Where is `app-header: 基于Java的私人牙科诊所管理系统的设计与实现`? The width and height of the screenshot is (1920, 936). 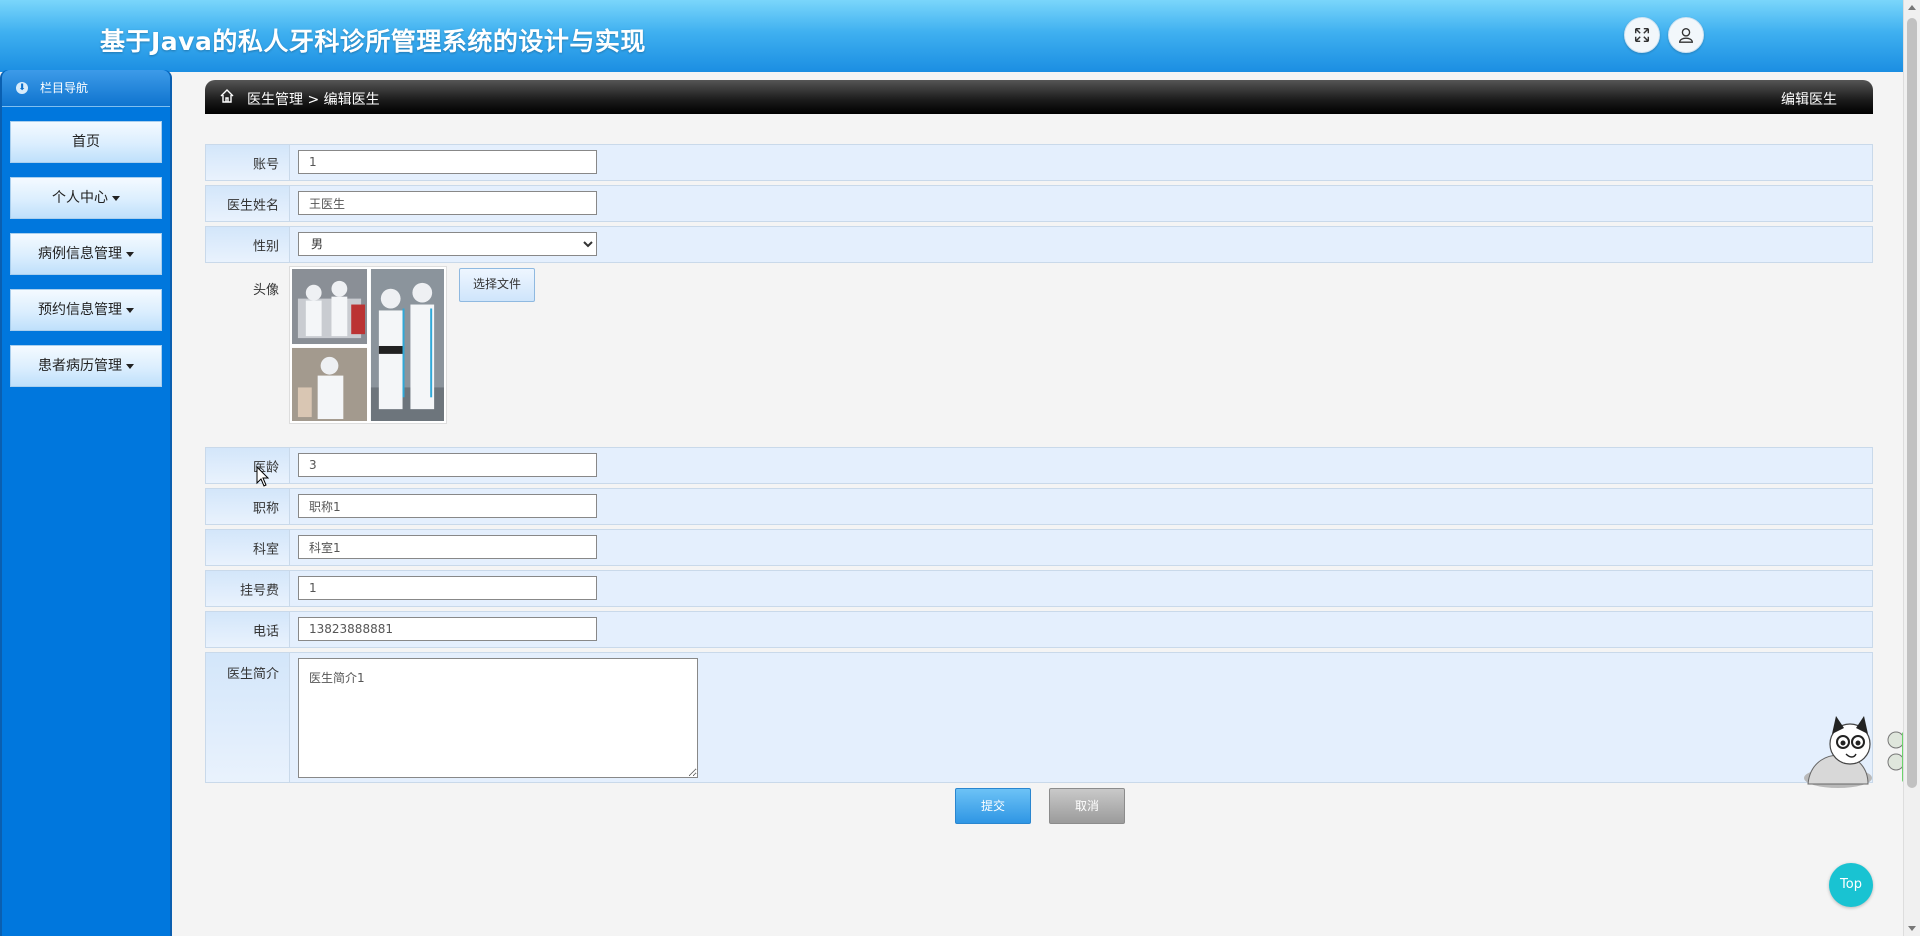 app-header: 基于Java的私人牙科诊所管理系统的设计与实现 is located at coordinates (952, 36).